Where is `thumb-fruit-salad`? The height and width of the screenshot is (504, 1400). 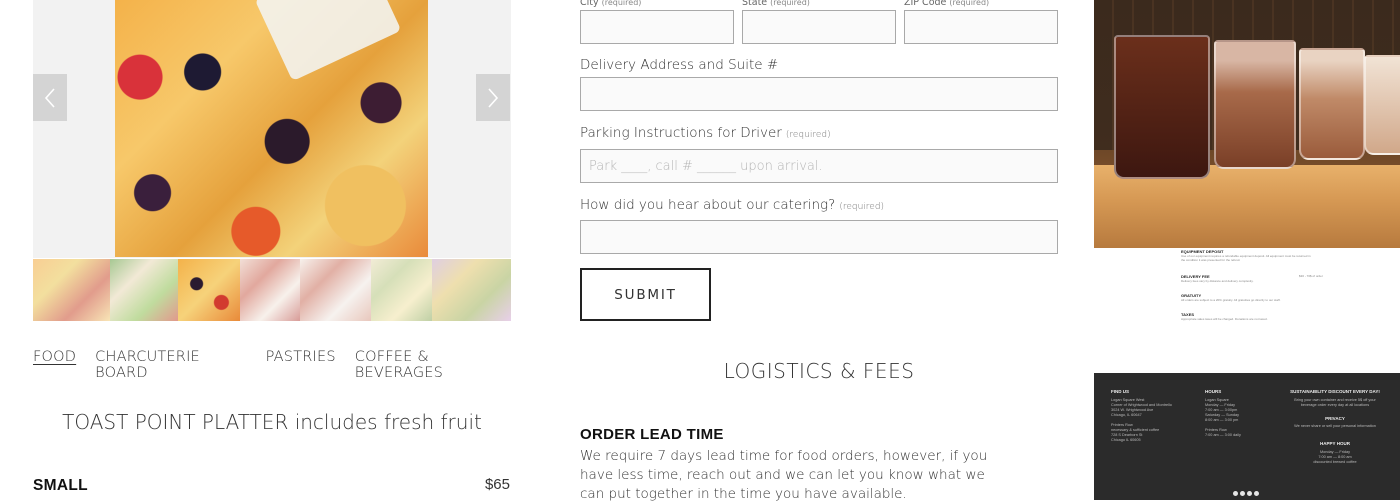 thumb-fruit-salad is located at coordinates (71, 290).